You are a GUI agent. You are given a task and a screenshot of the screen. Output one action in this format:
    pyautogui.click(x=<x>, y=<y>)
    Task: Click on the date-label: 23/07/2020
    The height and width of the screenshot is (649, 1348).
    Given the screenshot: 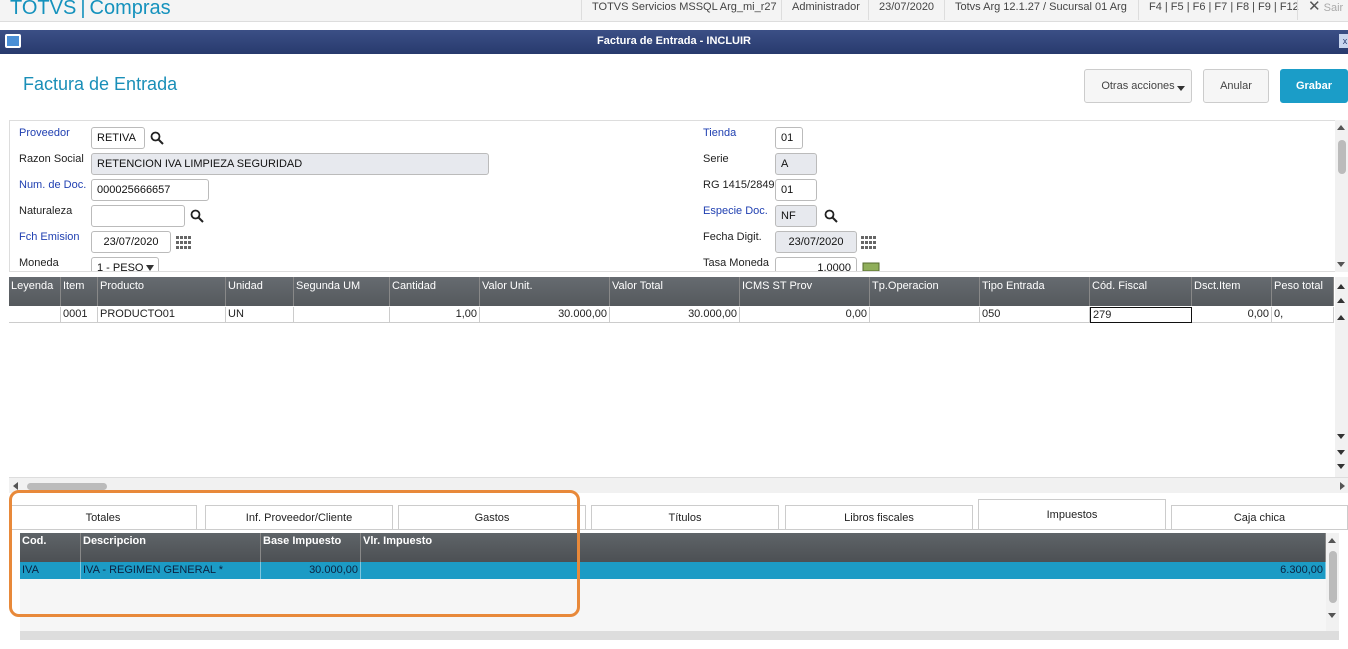 What is the action you would take?
    pyautogui.click(x=906, y=10)
    